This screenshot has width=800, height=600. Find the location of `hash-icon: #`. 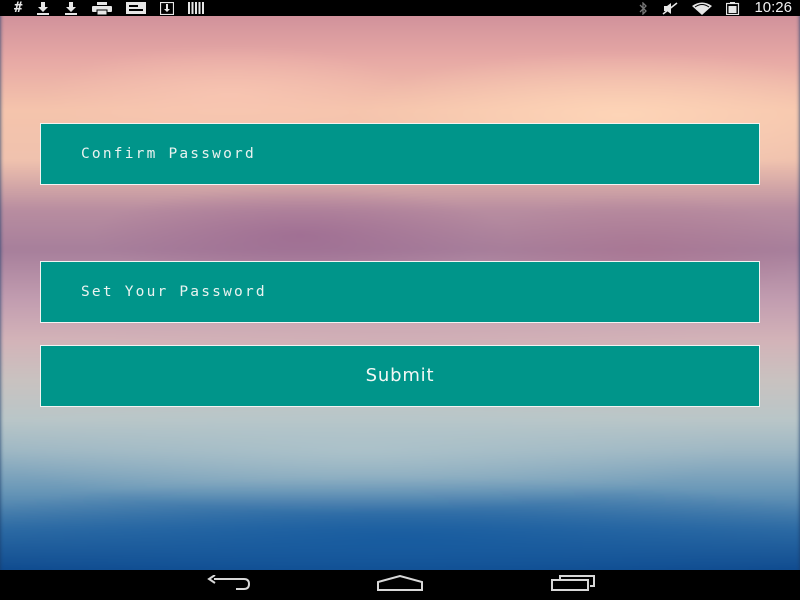

hash-icon: # is located at coordinates (18, 8).